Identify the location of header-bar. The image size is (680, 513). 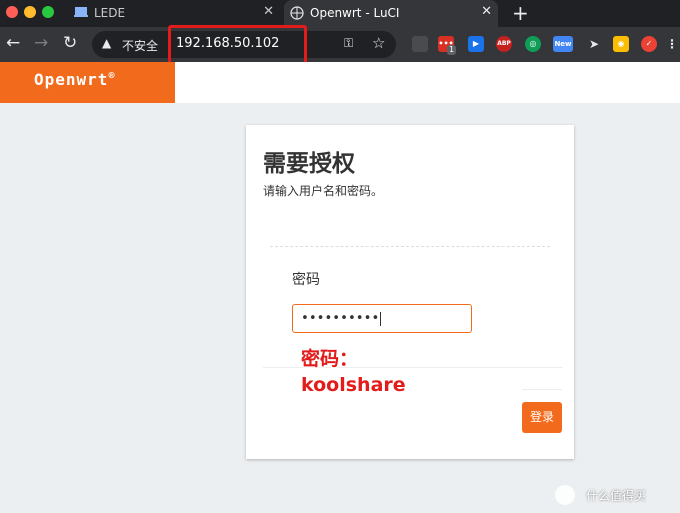
(427, 82).